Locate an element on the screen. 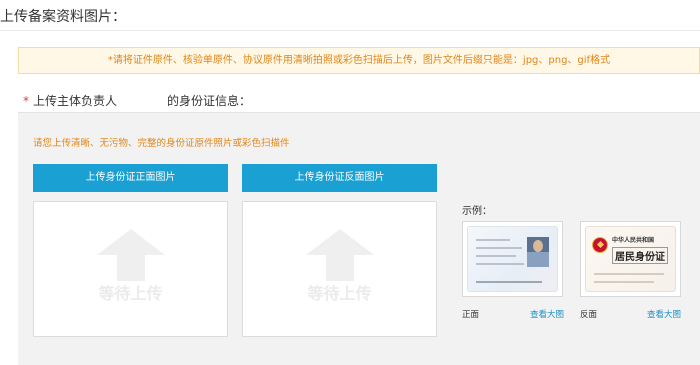 This screenshot has width=700, height=365. required-mark: * is located at coordinates (26, 101).